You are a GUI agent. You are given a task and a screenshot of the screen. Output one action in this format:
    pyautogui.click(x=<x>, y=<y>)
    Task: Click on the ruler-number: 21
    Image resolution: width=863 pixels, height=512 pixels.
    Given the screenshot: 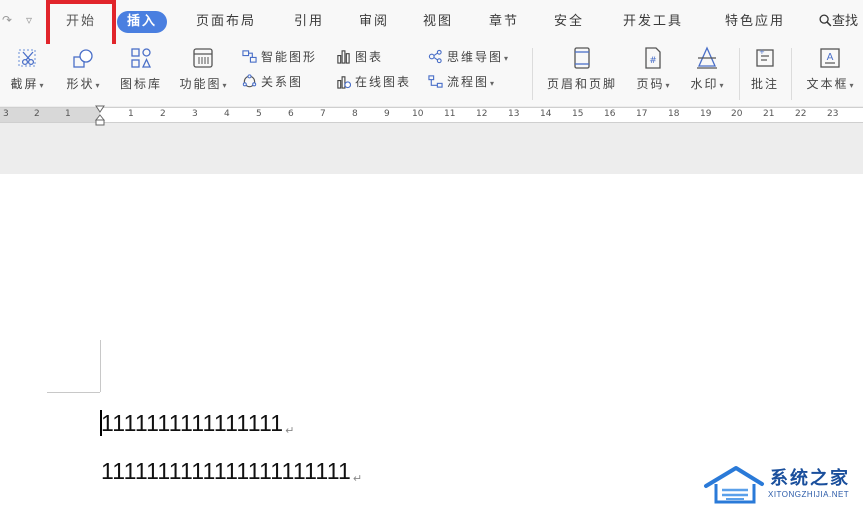 What is the action you would take?
    pyautogui.click(x=769, y=114)
    